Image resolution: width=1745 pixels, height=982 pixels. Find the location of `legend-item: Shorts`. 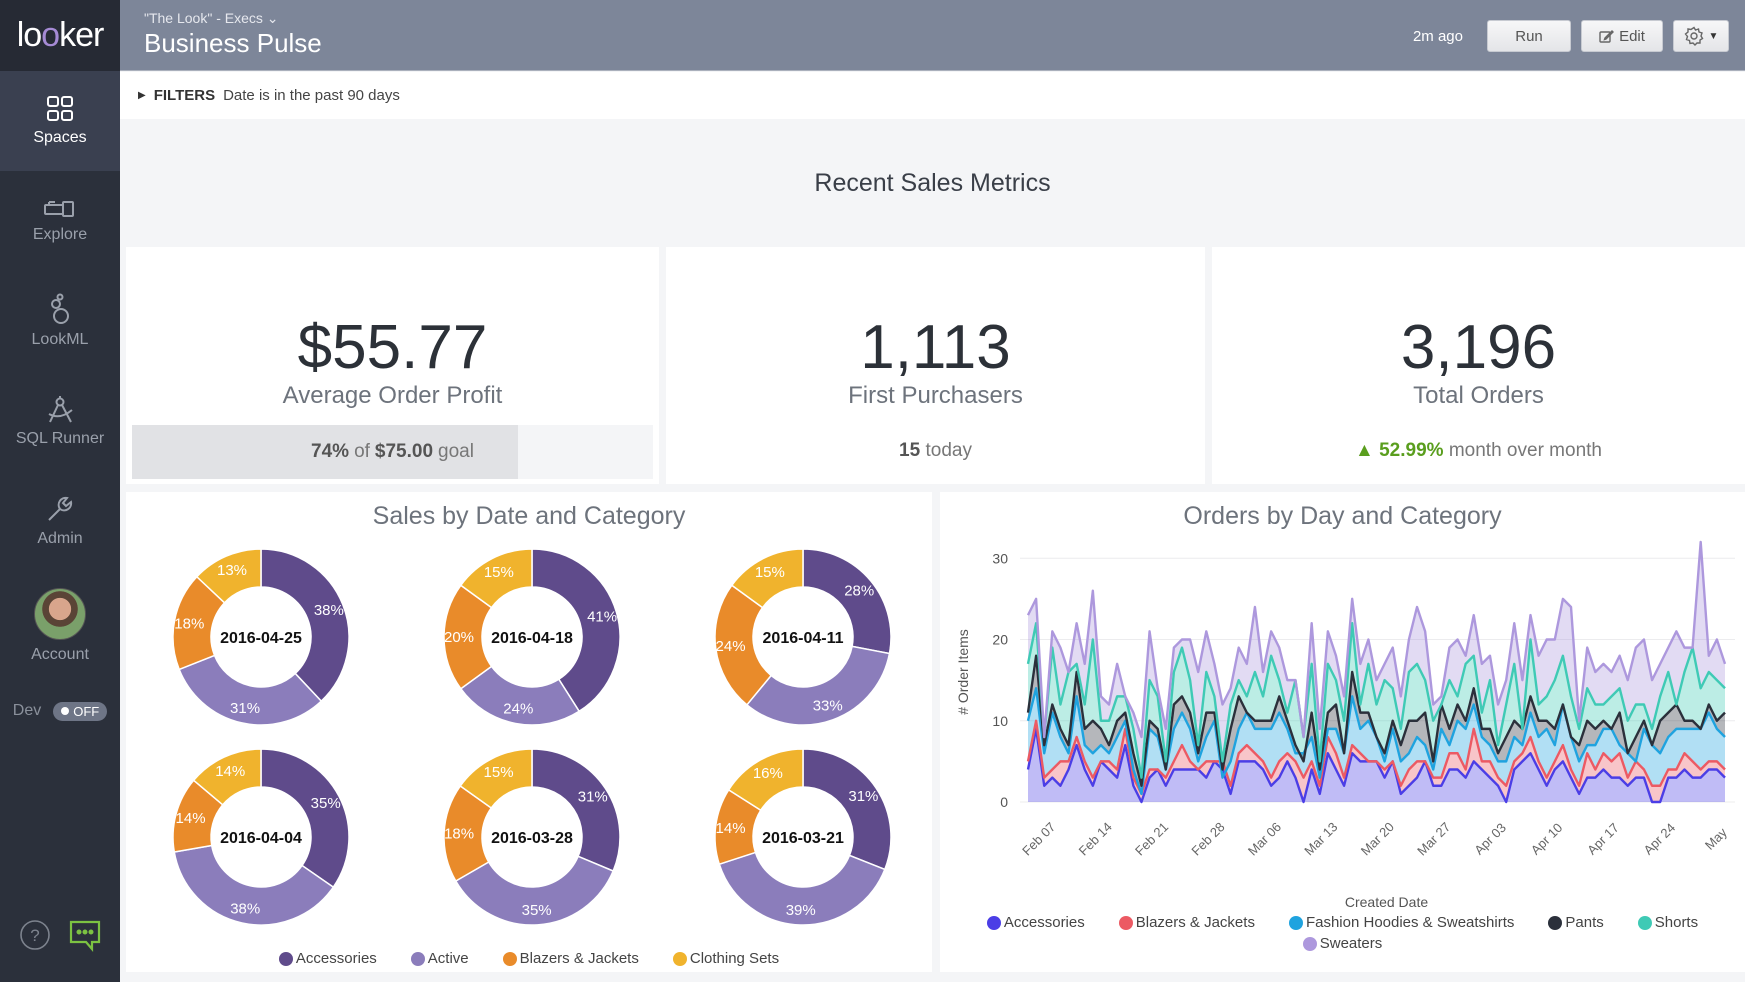

legend-item: Shorts is located at coordinates (1667, 922).